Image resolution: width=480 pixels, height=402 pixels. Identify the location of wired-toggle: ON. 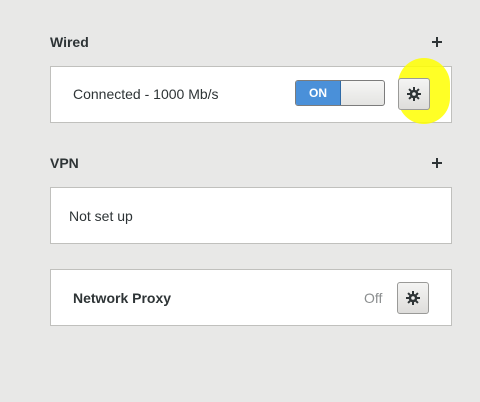
(340, 93).